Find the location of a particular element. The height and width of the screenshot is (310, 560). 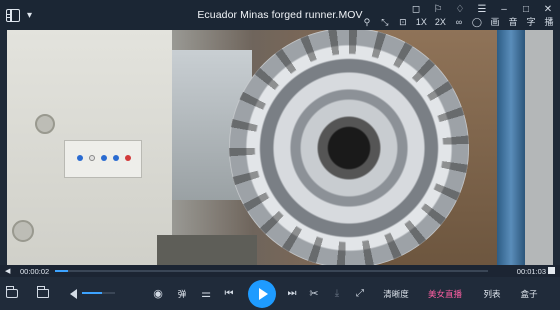

seek-track is located at coordinates (271, 271).